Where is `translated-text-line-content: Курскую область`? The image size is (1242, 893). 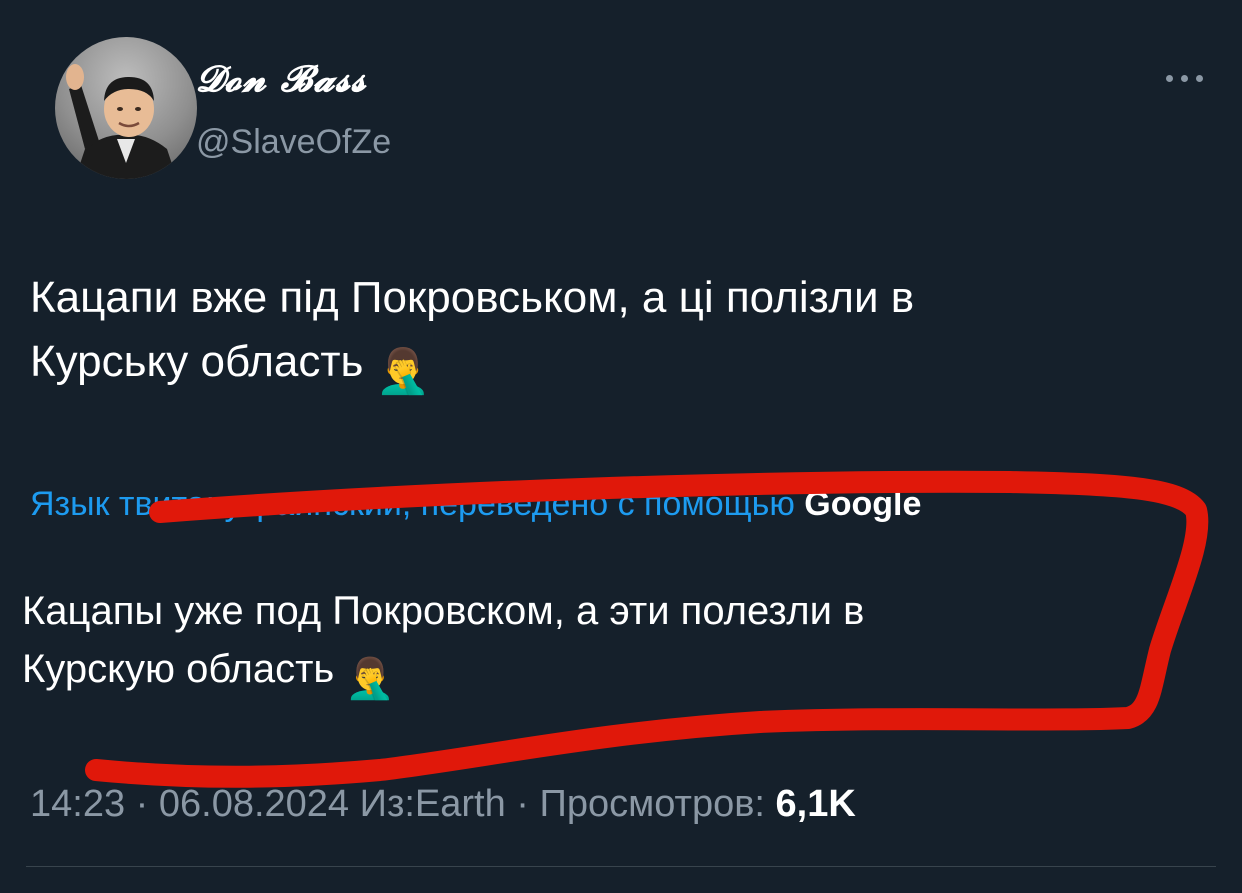 translated-text-line-content: Курскую область is located at coordinates (178, 669).